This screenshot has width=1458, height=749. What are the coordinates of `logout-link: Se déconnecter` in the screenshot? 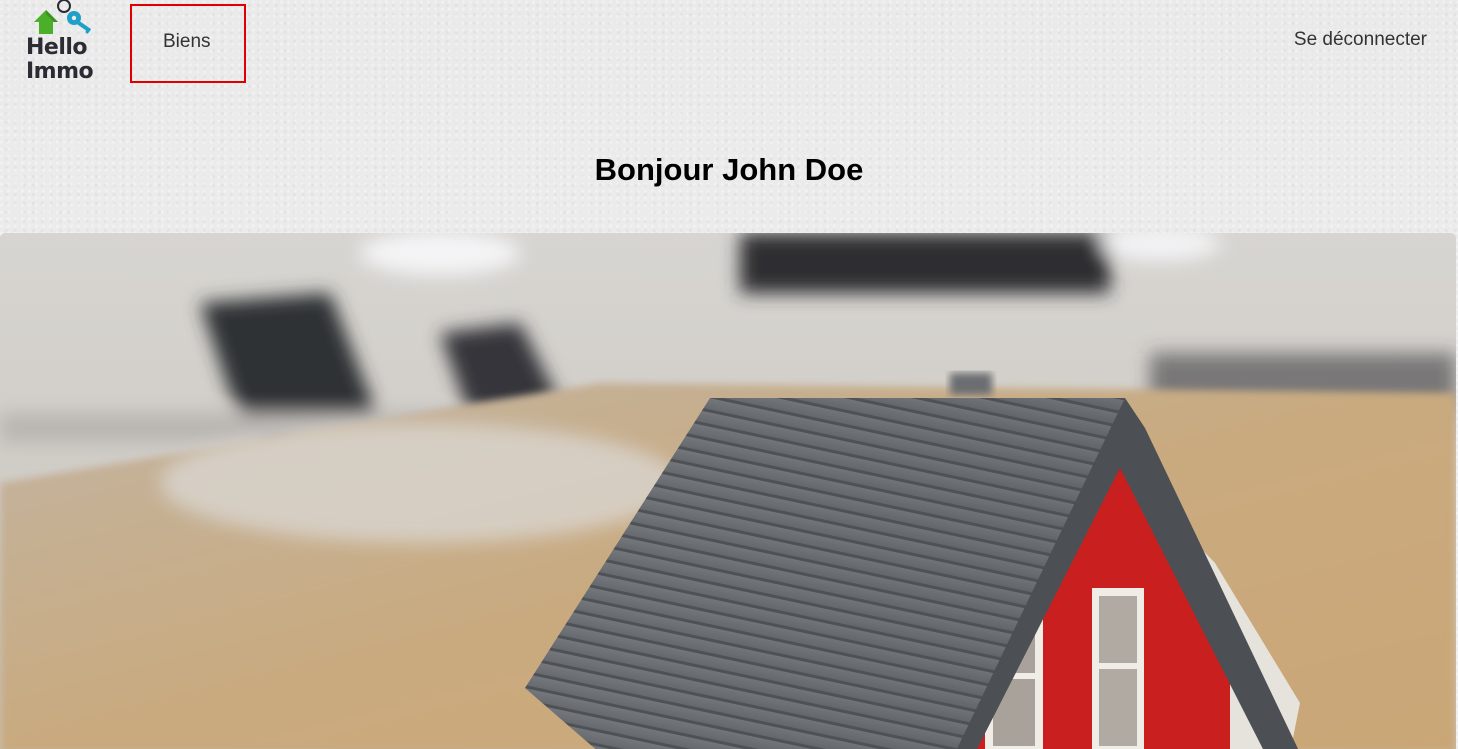 It's located at (1360, 40).